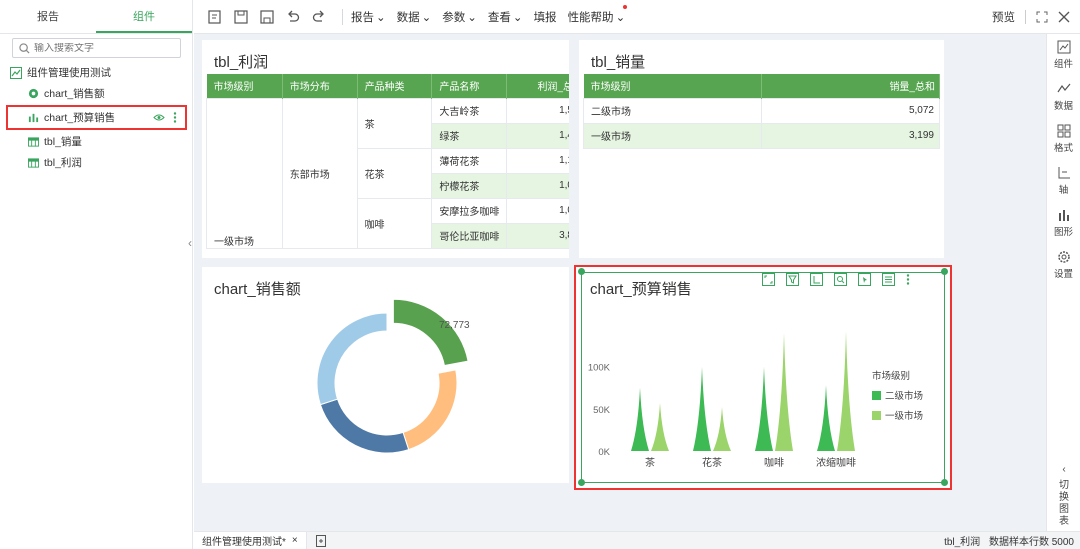 This screenshot has width=1080, height=549. What do you see at coordinates (454, 325) in the screenshot?
I see `donut-label: 72,773` at bounding box center [454, 325].